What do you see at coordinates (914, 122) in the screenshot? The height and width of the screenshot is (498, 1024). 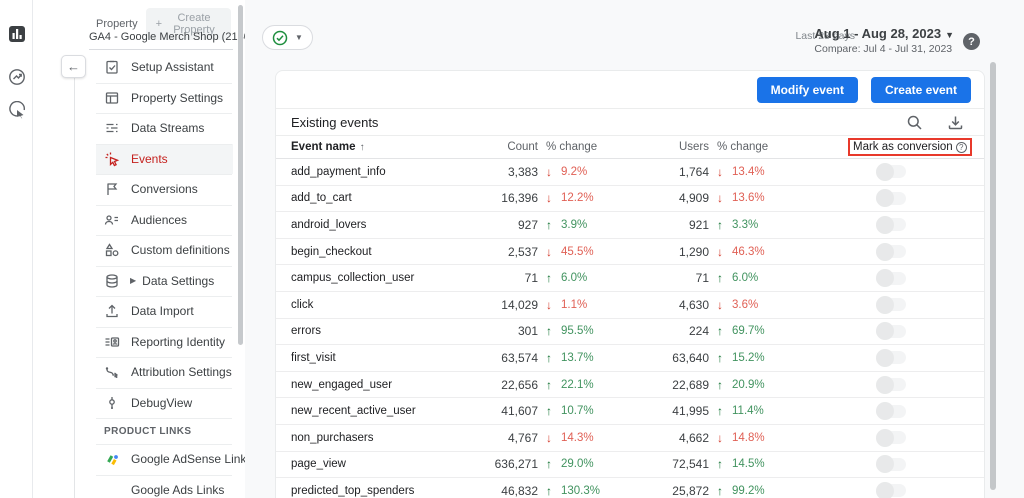 I see `search-icon` at bounding box center [914, 122].